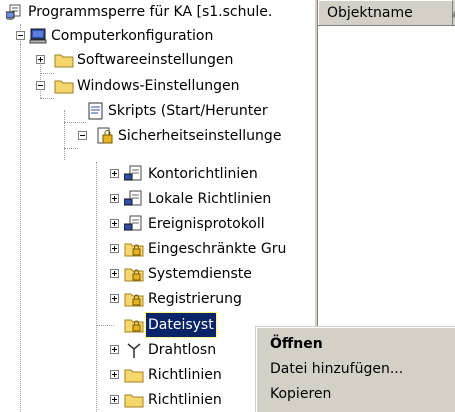 The image size is (455, 412). What do you see at coordinates (210, 199) in the screenshot?
I see `tree-item-label: Lokale Richtlinien` at bounding box center [210, 199].